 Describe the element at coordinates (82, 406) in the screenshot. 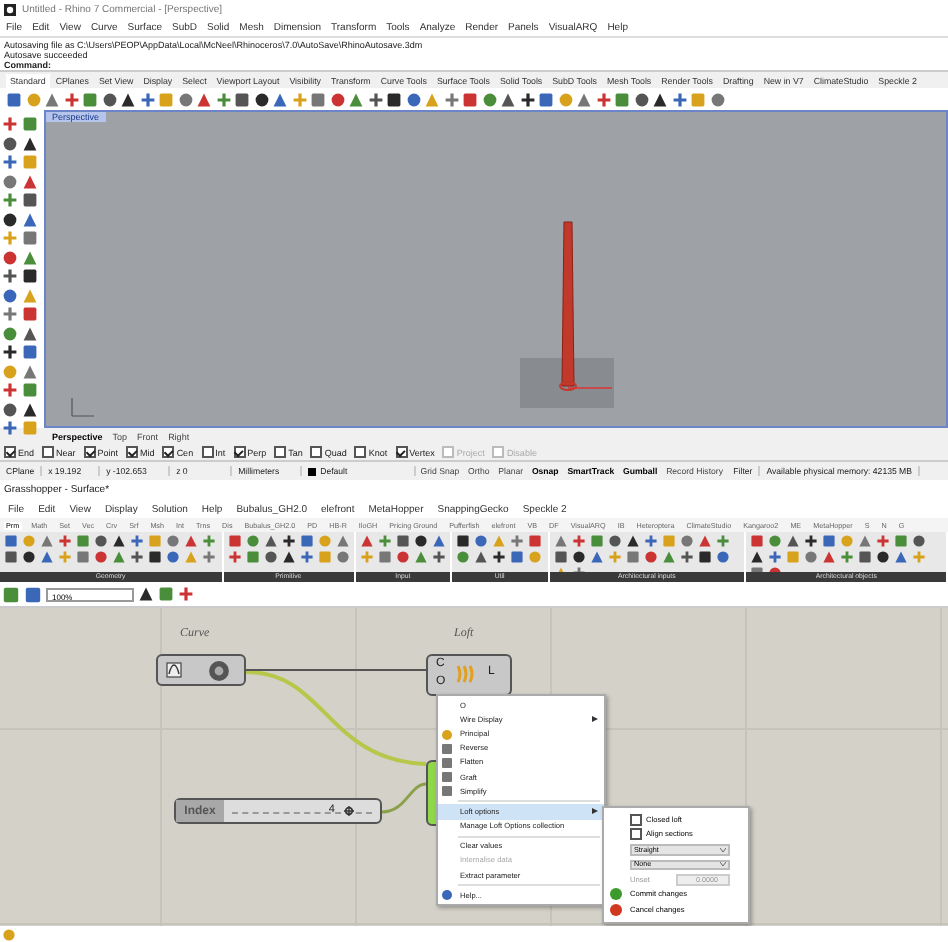

I see `axis-icon` at that location.